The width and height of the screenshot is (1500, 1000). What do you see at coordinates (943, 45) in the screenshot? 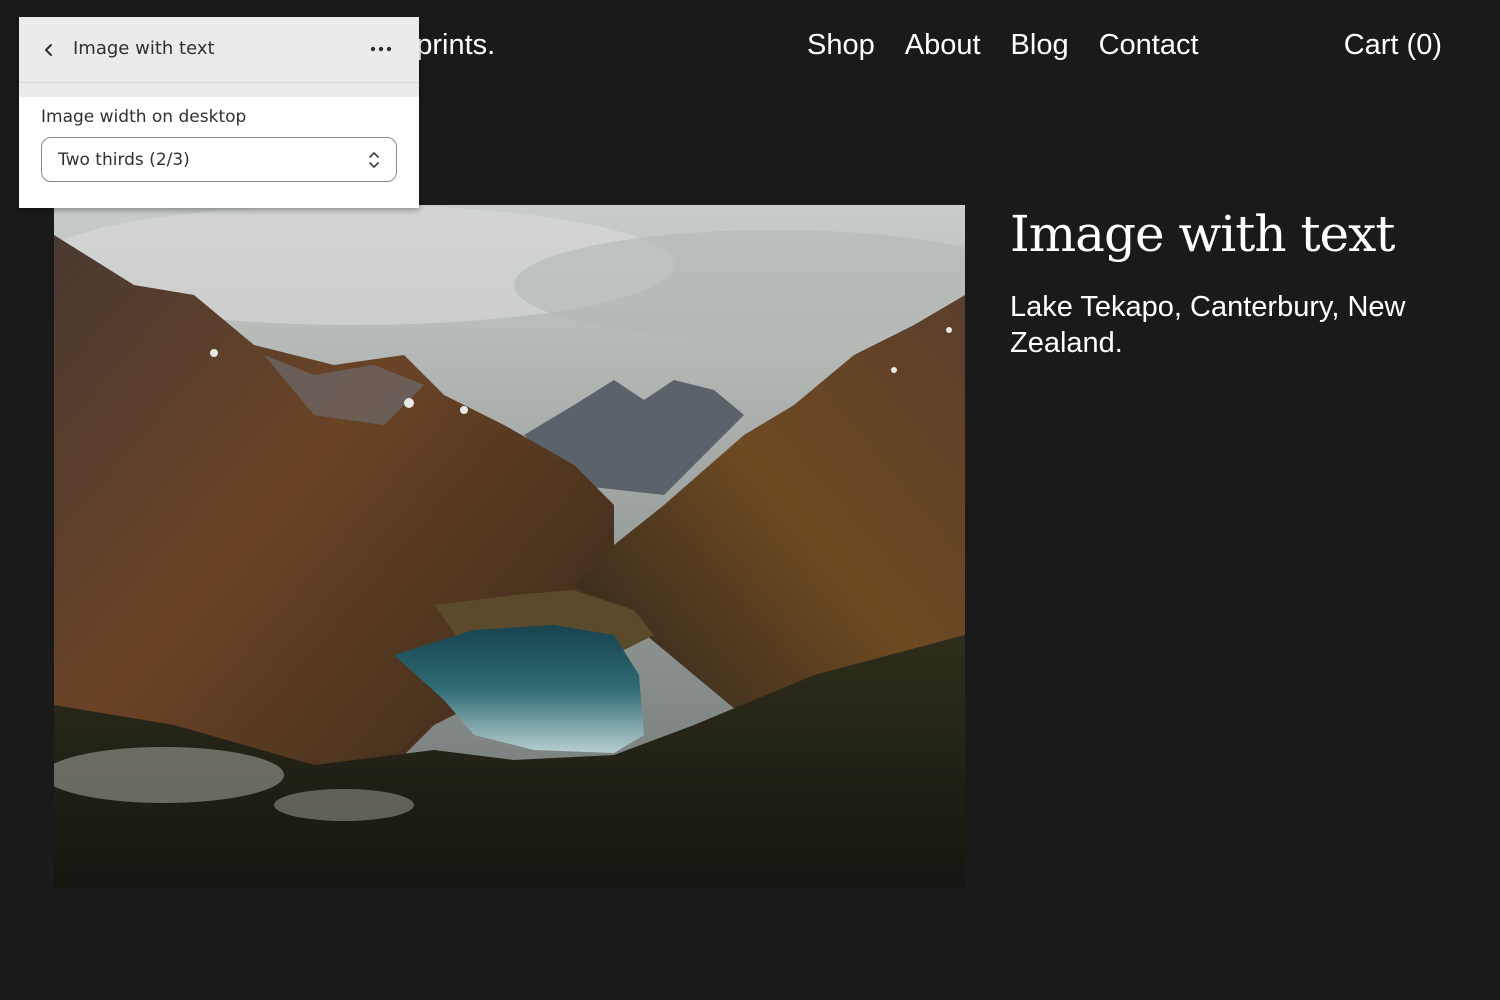
I see `nav-link-about: About` at bounding box center [943, 45].